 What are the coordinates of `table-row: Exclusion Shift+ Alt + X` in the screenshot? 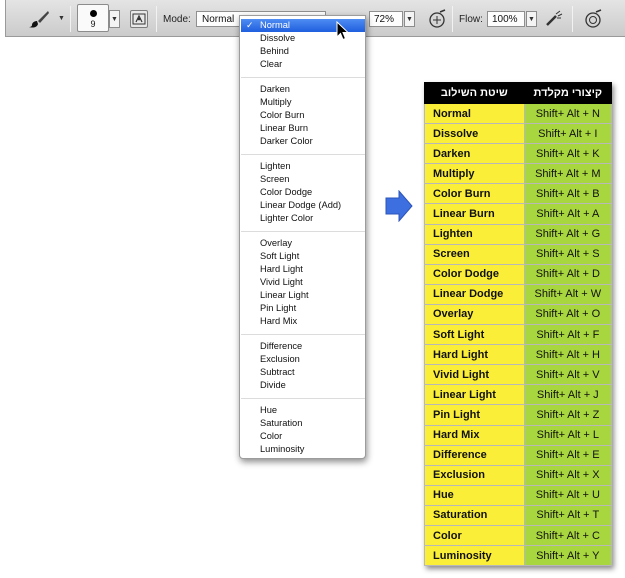 It's located at (518, 475).